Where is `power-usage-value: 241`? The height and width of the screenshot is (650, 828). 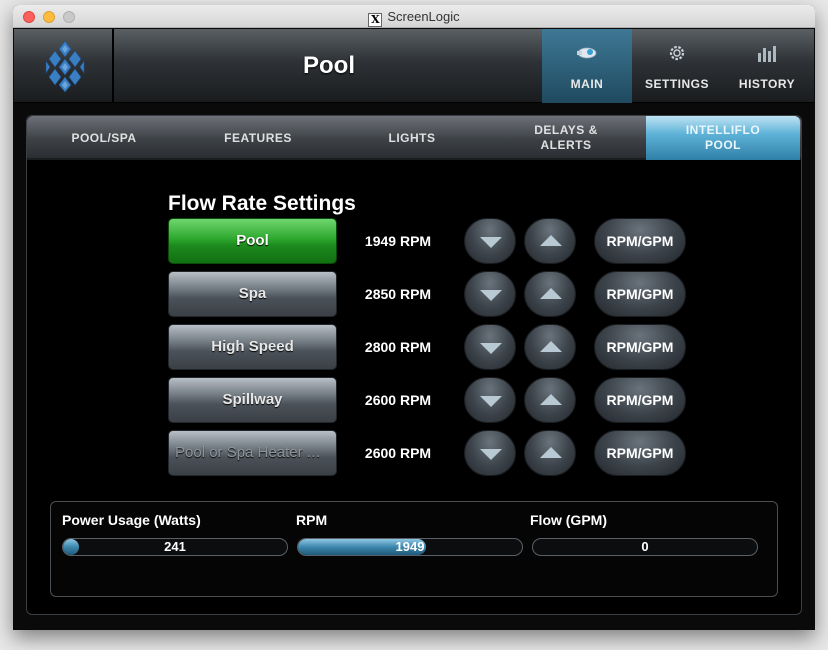
power-usage-value: 241 is located at coordinates (175, 546).